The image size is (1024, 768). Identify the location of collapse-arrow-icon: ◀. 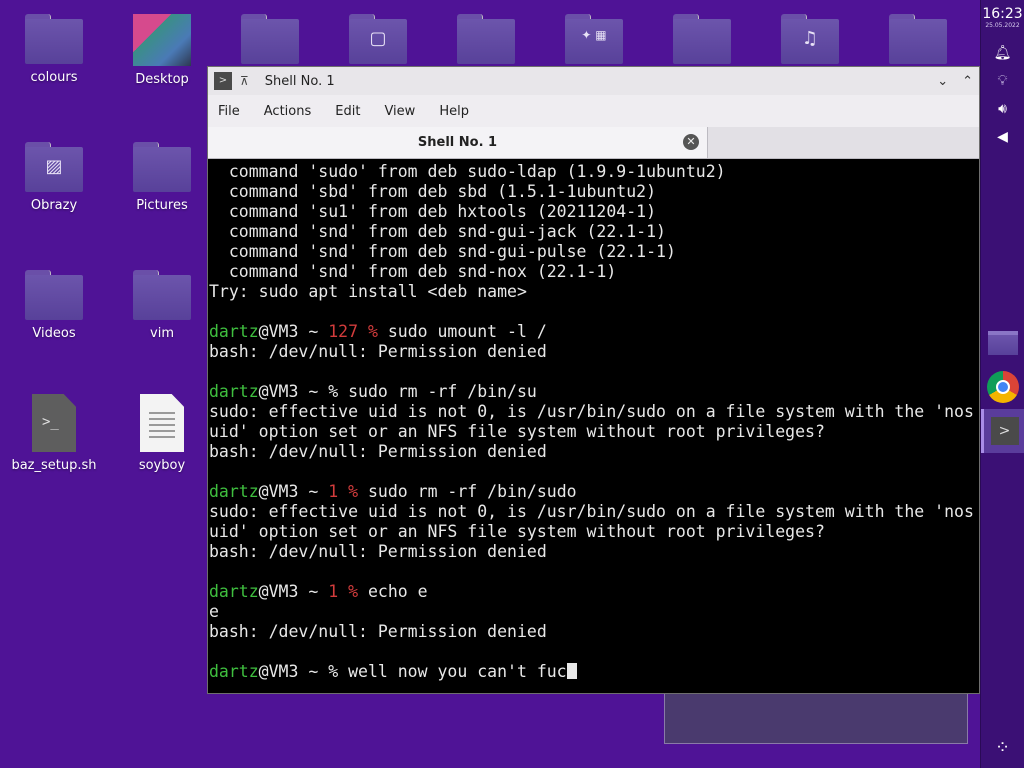
(1002, 137).